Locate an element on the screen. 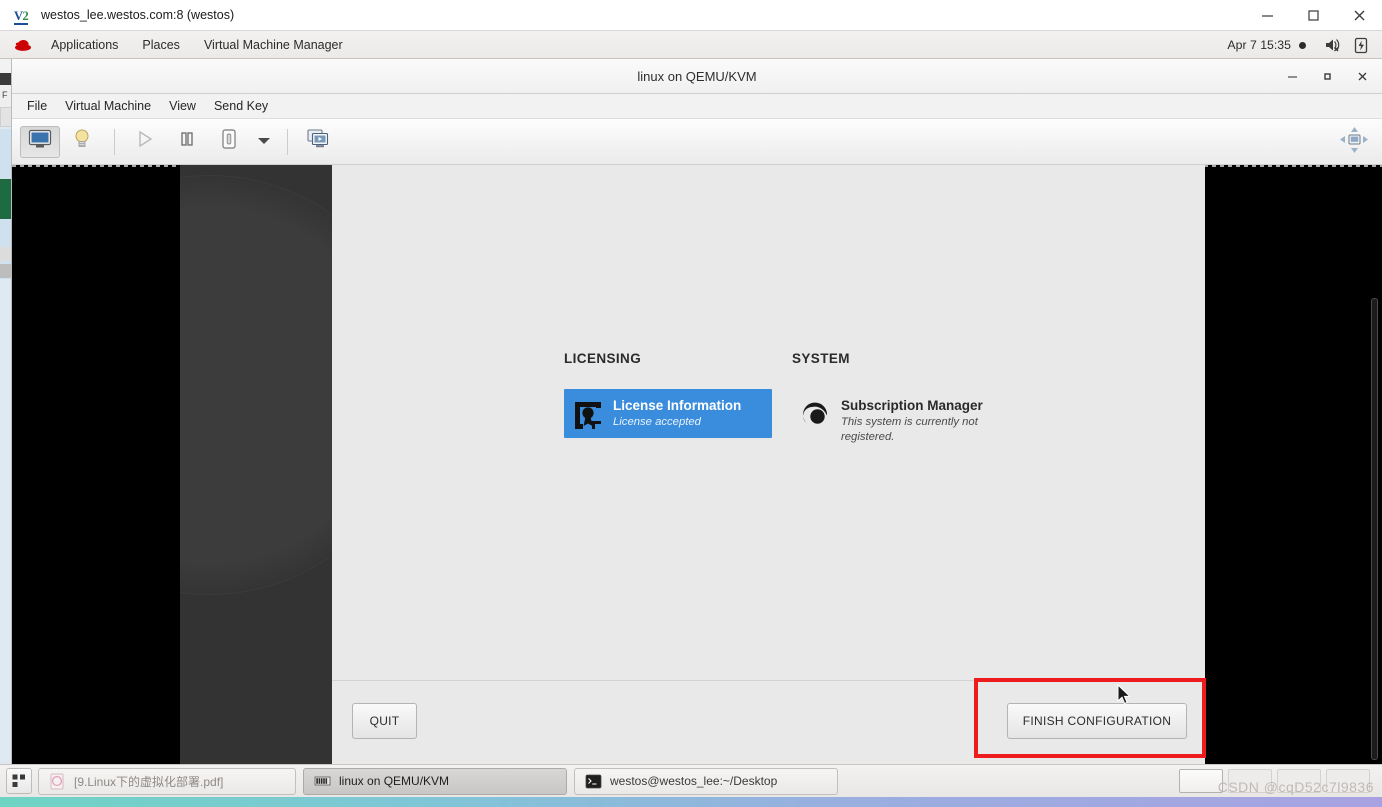 Image resolution: width=1382 pixels, height=807 pixels. pause-button is located at coordinates (187, 142).